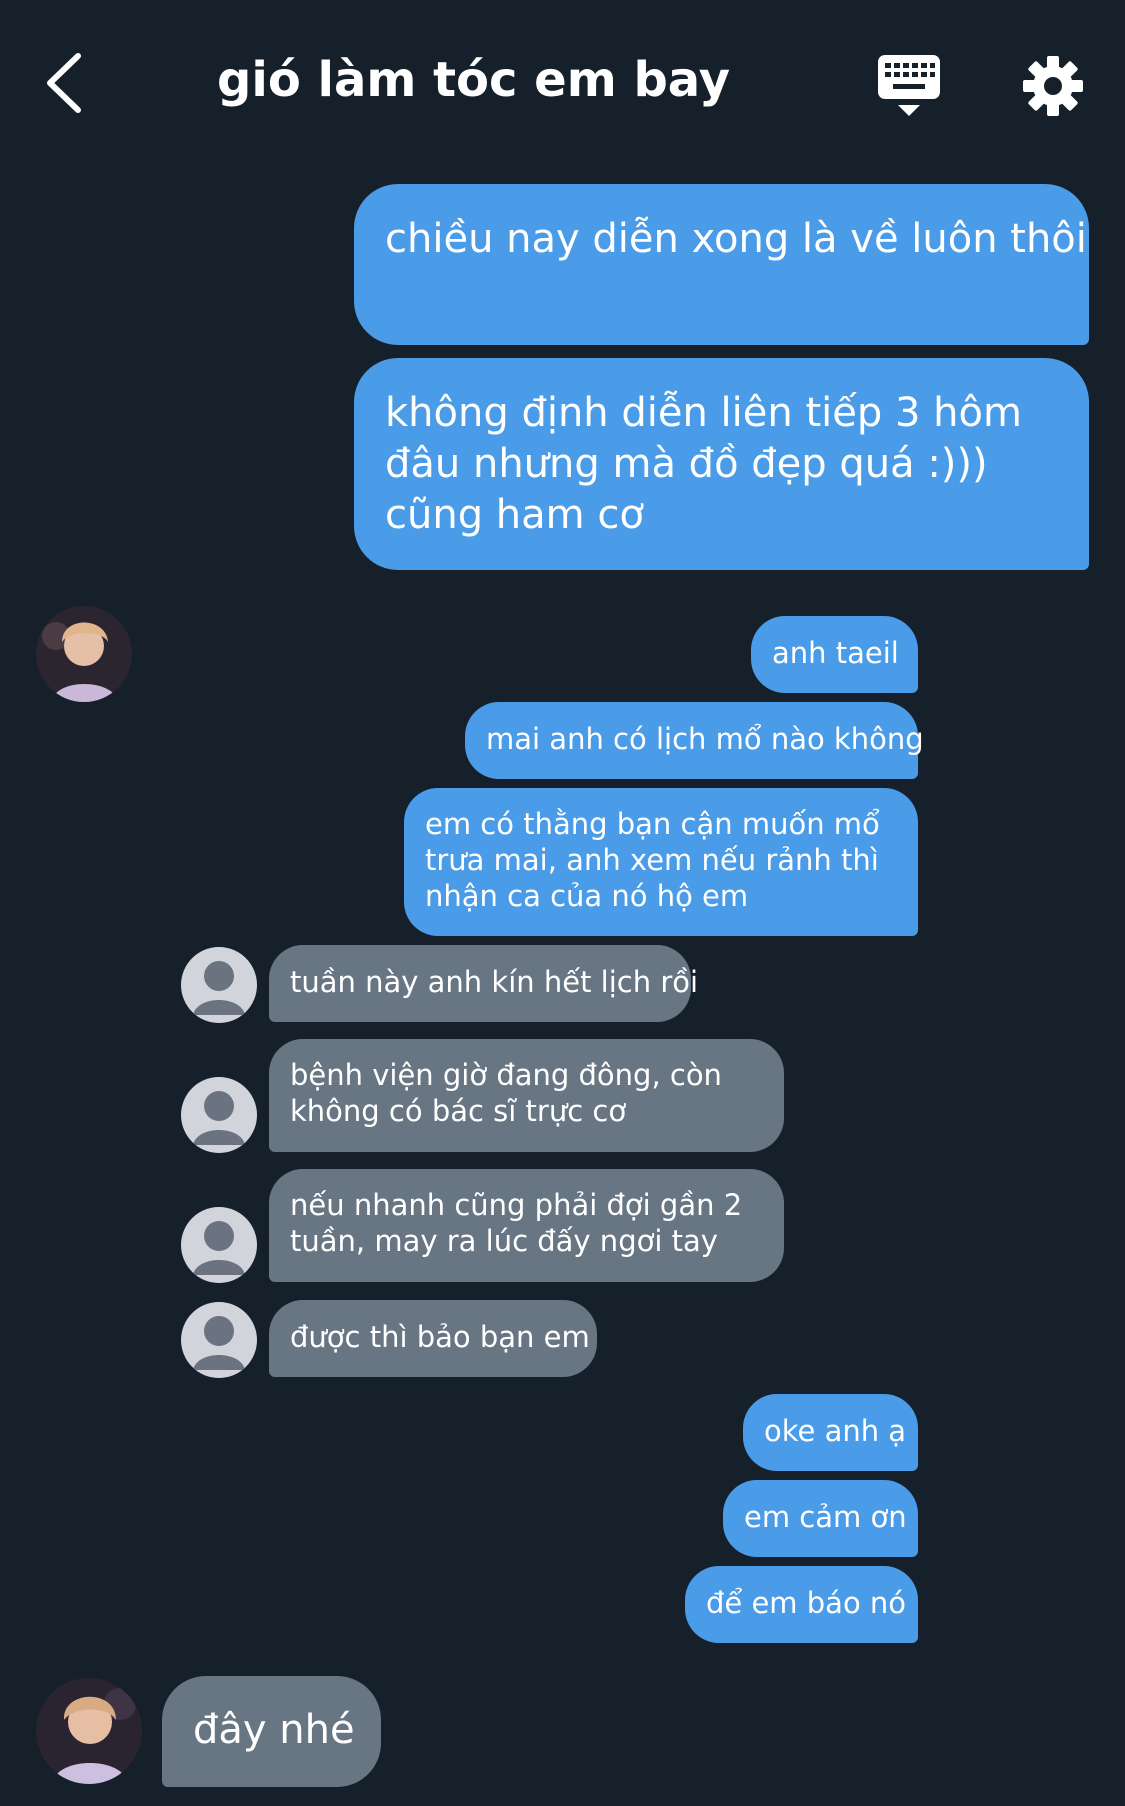  I want to click on keyboard-button, so click(909, 86).